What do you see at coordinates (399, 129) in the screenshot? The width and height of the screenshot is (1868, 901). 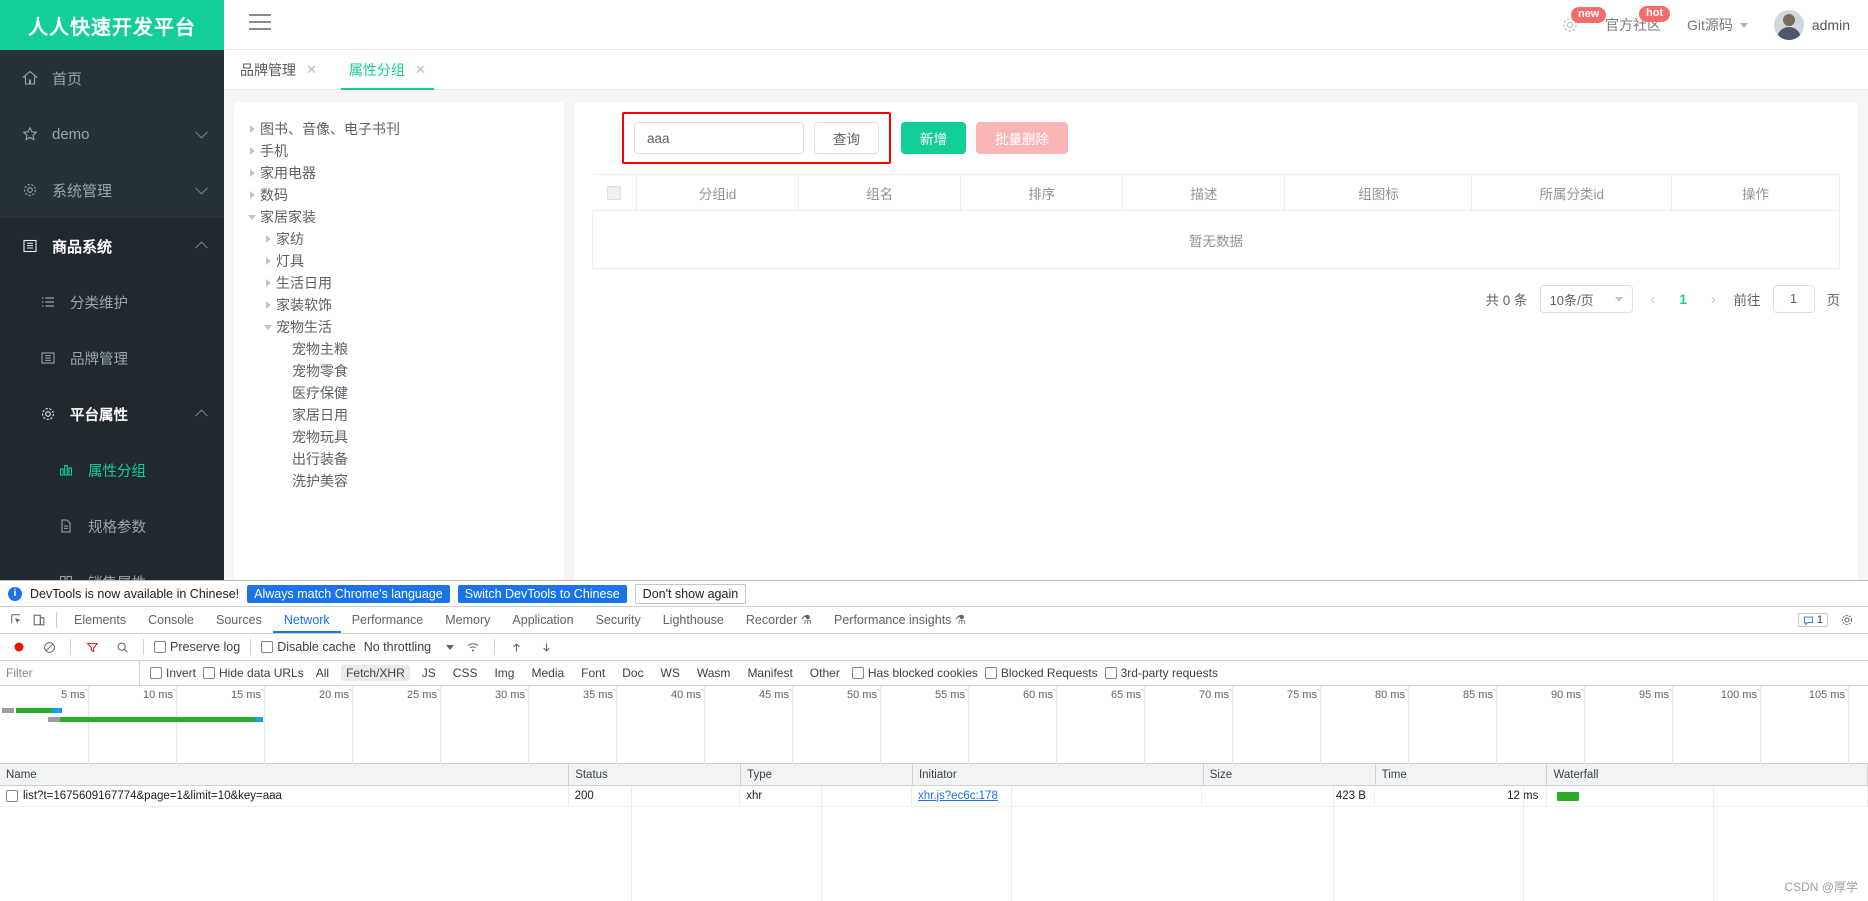 I see `tree-node: 图书、音像、电子书刊` at bounding box center [399, 129].